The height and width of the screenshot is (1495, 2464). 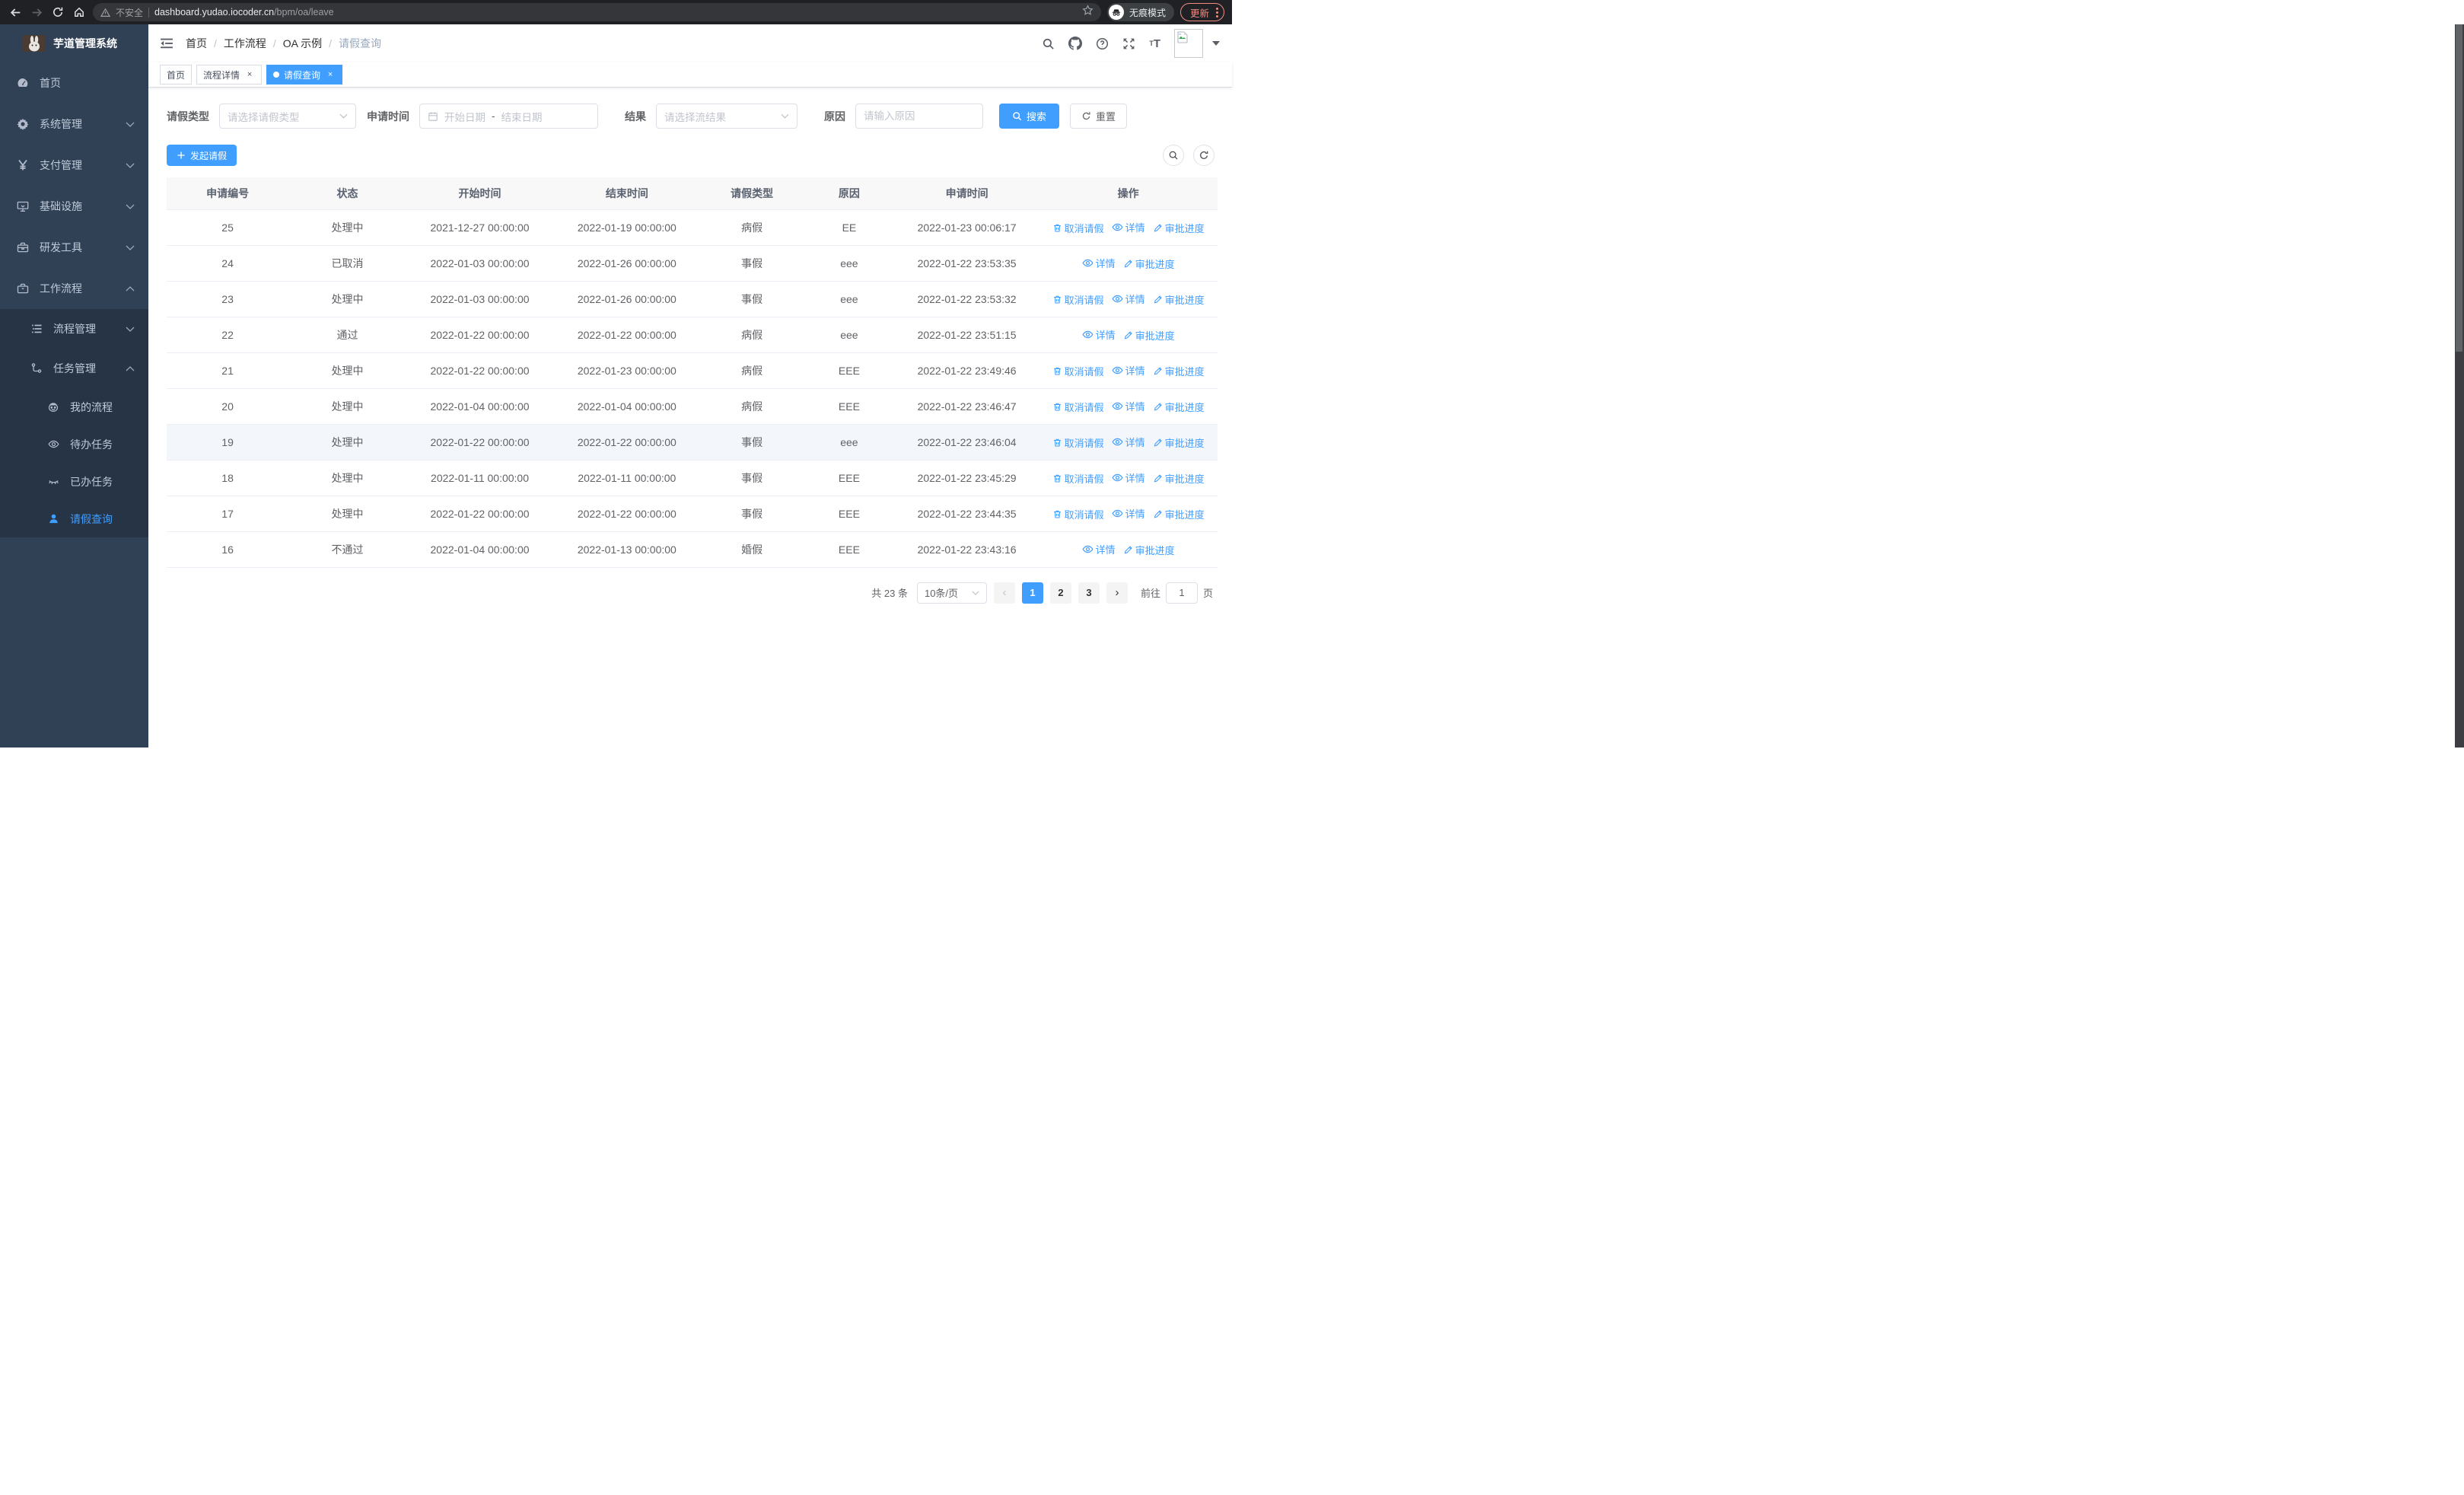 I want to click on prev-page-button: ‹, so click(x=1004, y=593).